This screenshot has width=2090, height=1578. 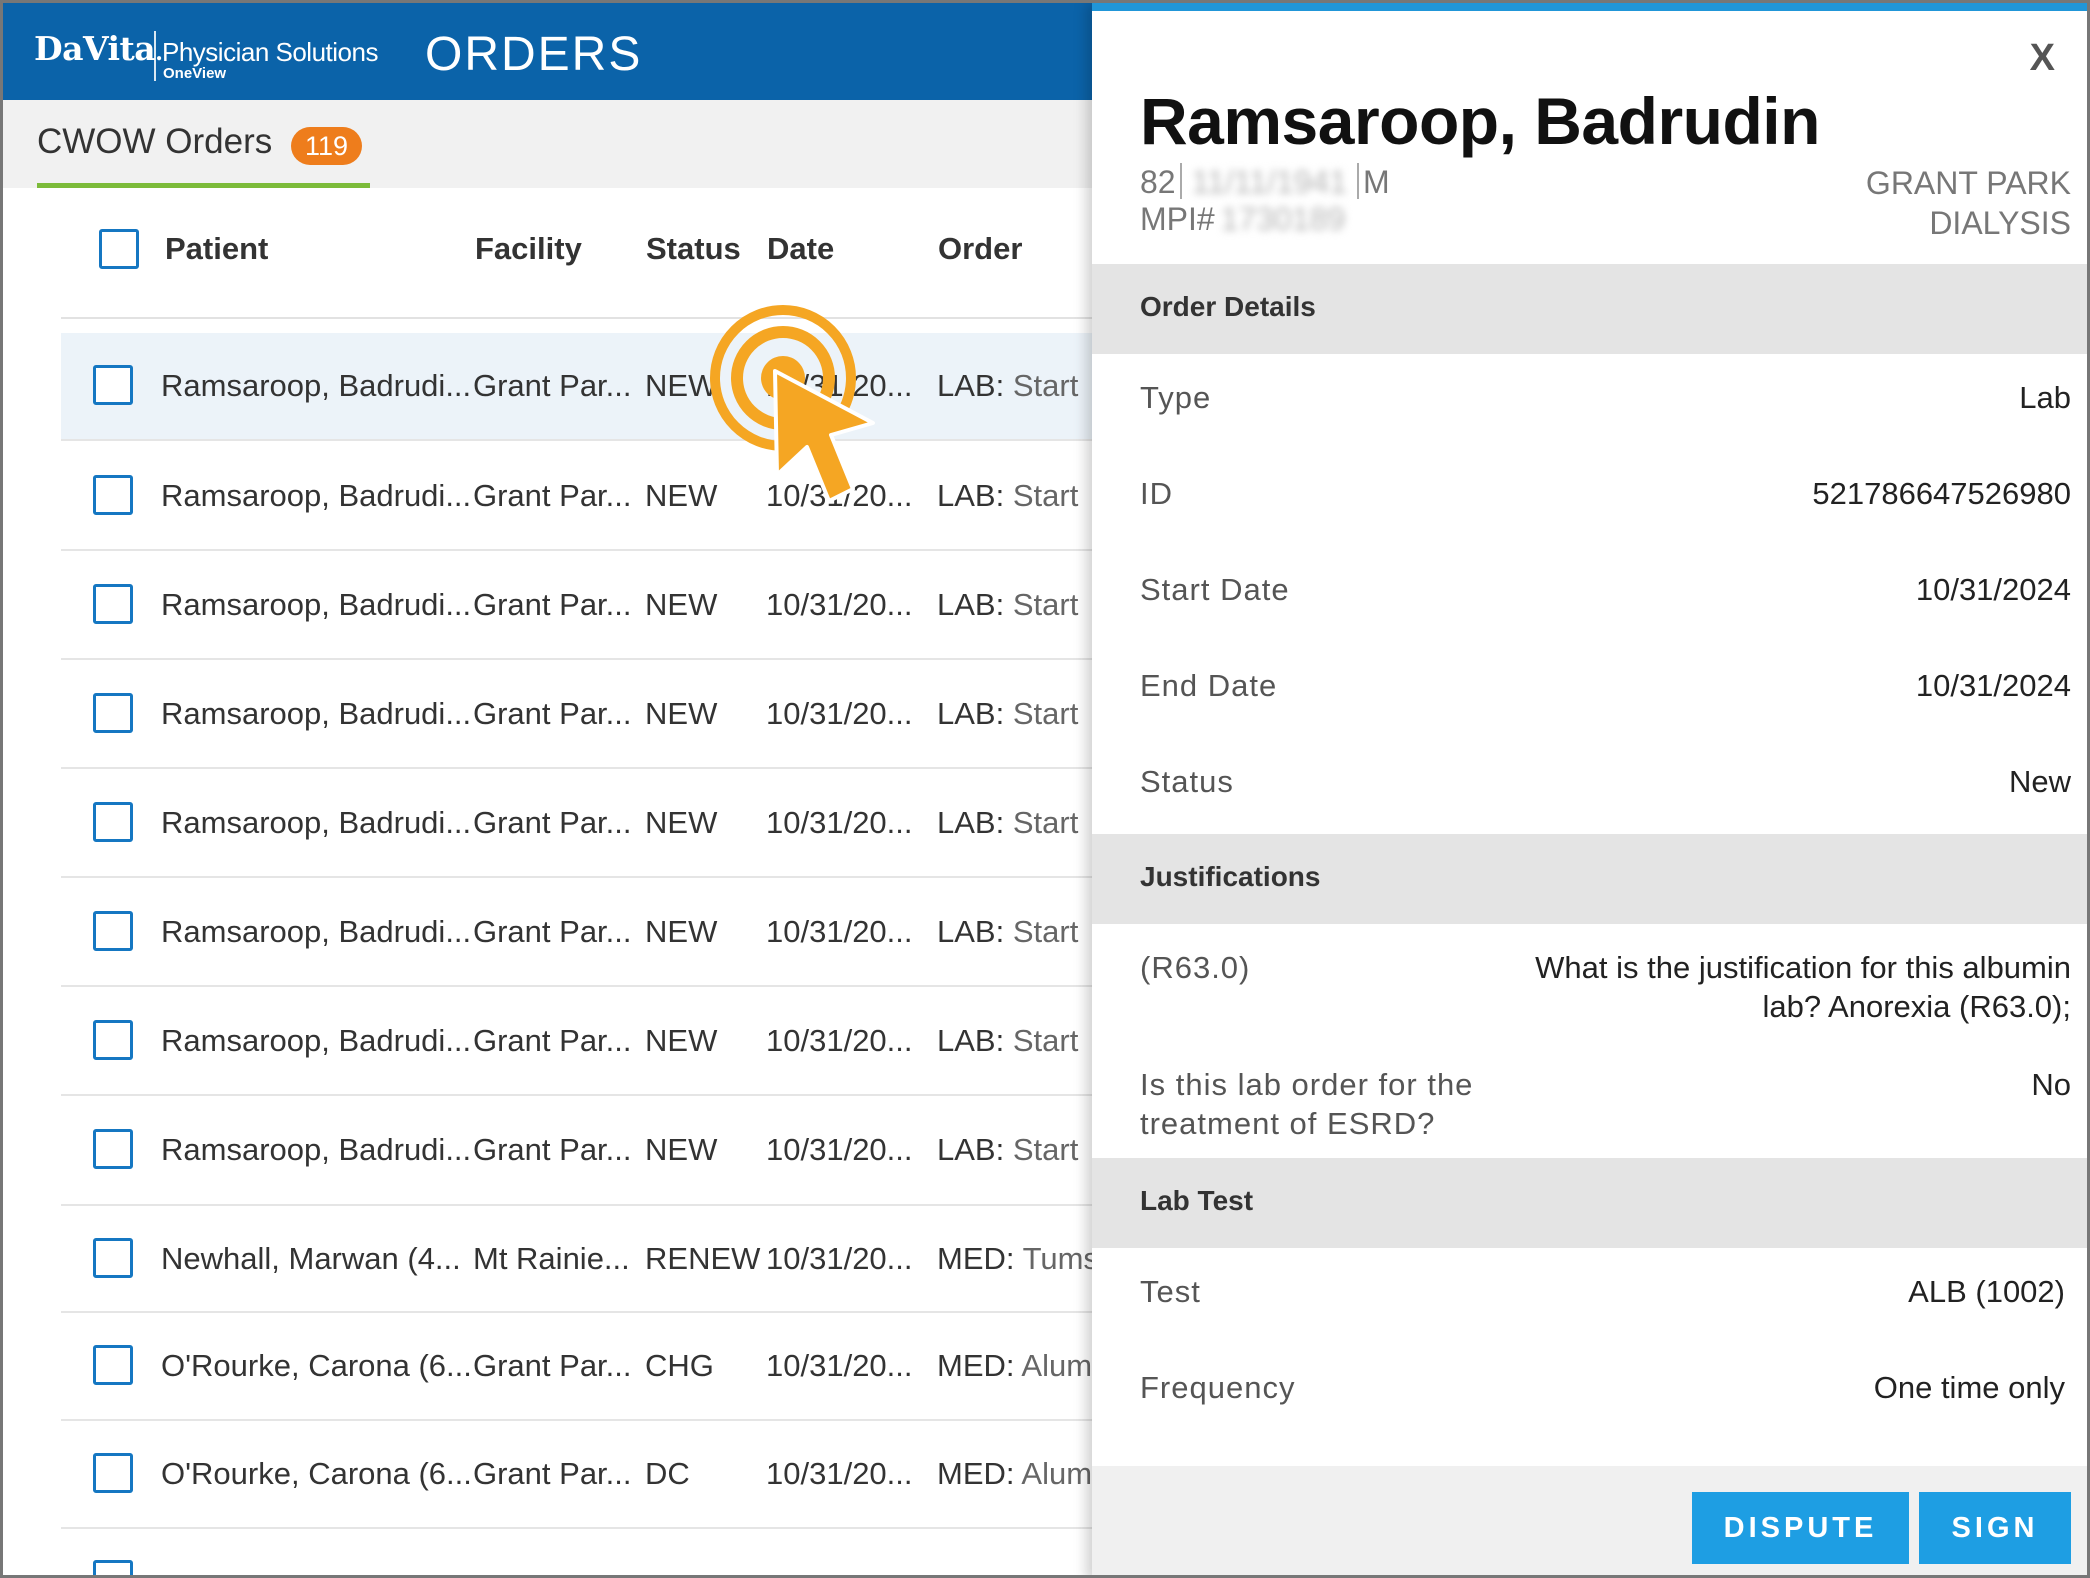 What do you see at coordinates (1480, 121) in the screenshot?
I see `patient-name: Ramsaroop, Badrudin` at bounding box center [1480, 121].